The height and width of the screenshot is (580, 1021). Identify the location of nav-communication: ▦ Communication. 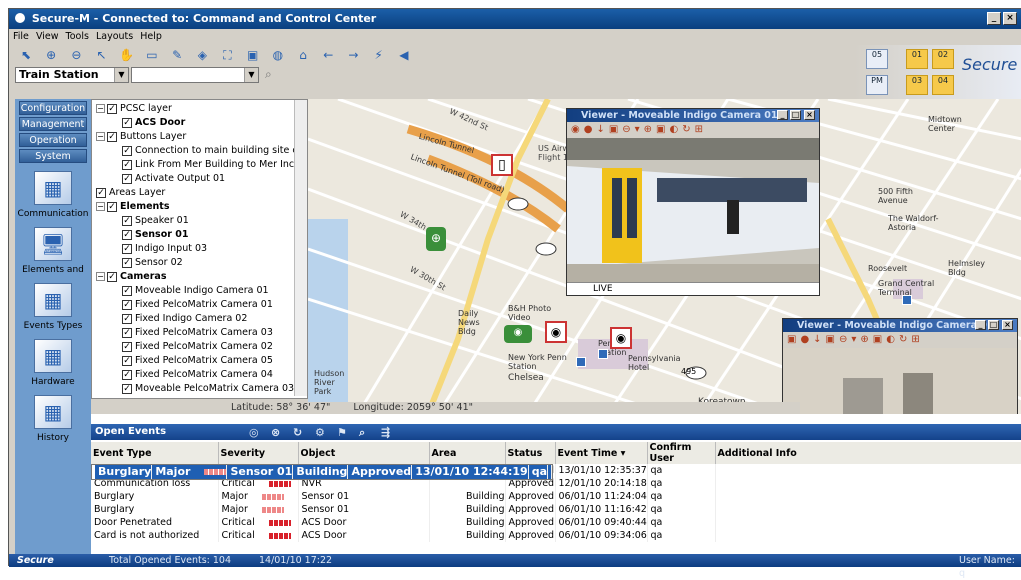
(53, 195).